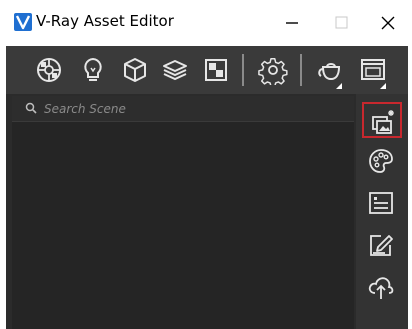 This screenshot has width=412, height=329. What do you see at coordinates (383, 86) in the screenshot?
I see `framebuffer-menu-indicator` at bounding box center [383, 86].